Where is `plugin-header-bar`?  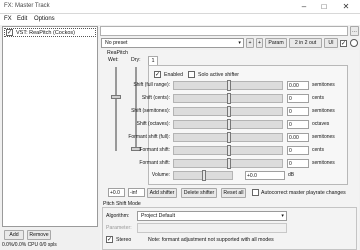
plugin-header-bar is located at coordinates (224, 31).